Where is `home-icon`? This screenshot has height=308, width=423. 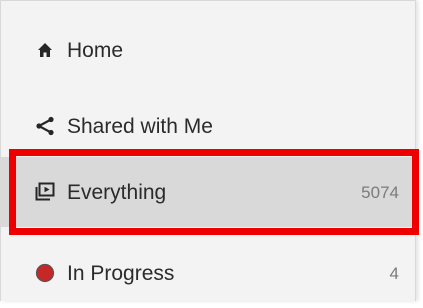
home-icon is located at coordinates (45, 50).